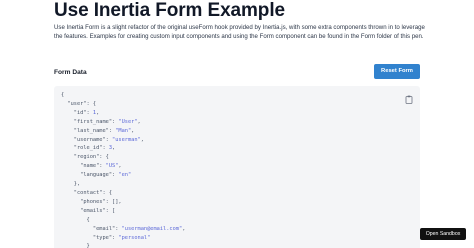 This screenshot has width=474, height=248. I want to click on code-token: "type":, so click(90, 237).